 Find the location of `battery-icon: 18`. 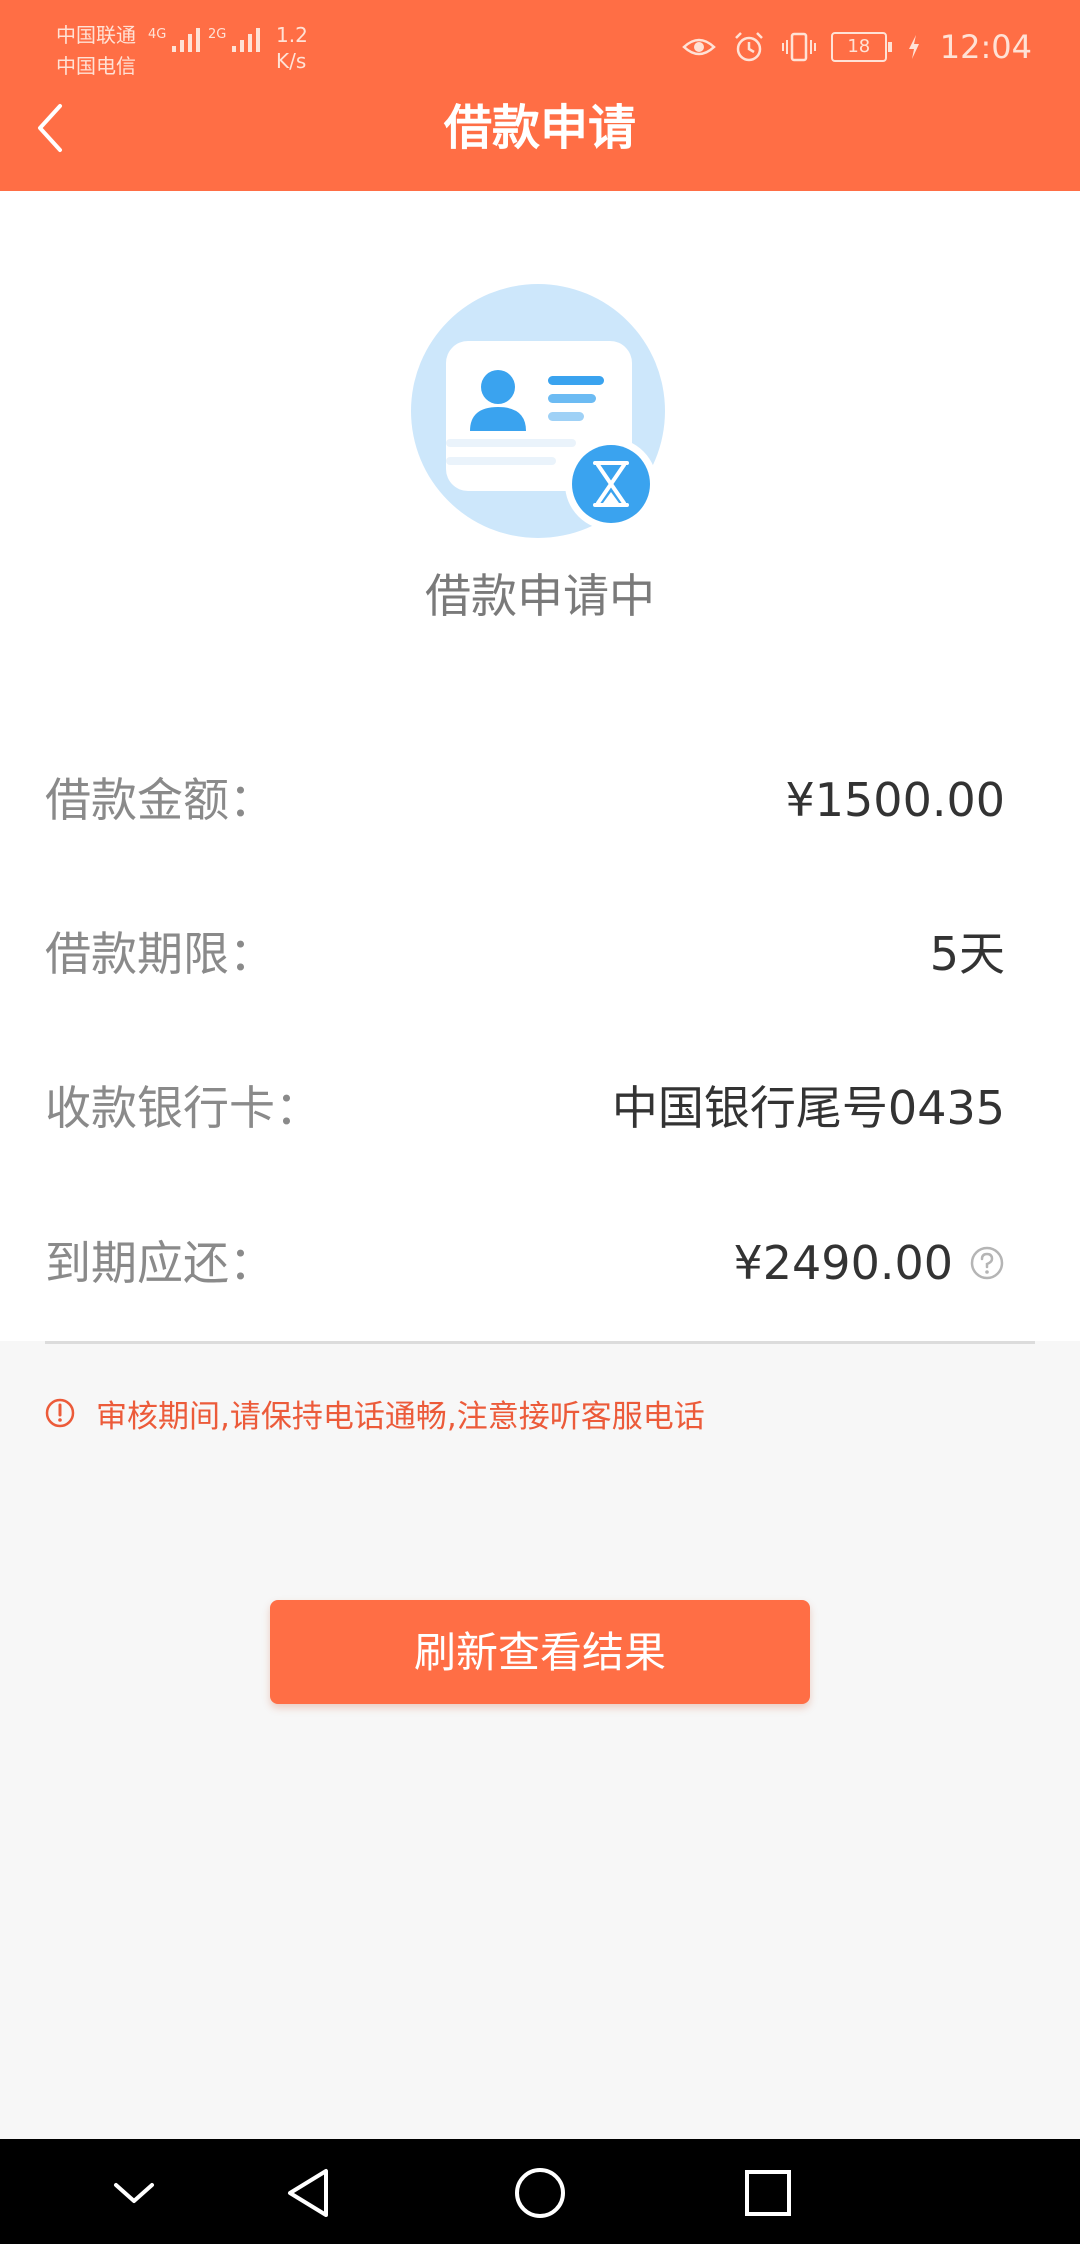

battery-icon: 18 is located at coordinates (861, 47).